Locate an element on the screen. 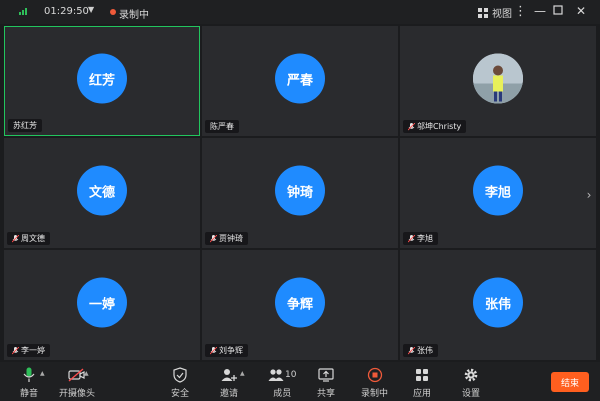  record-icon is located at coordinates (375, 375).